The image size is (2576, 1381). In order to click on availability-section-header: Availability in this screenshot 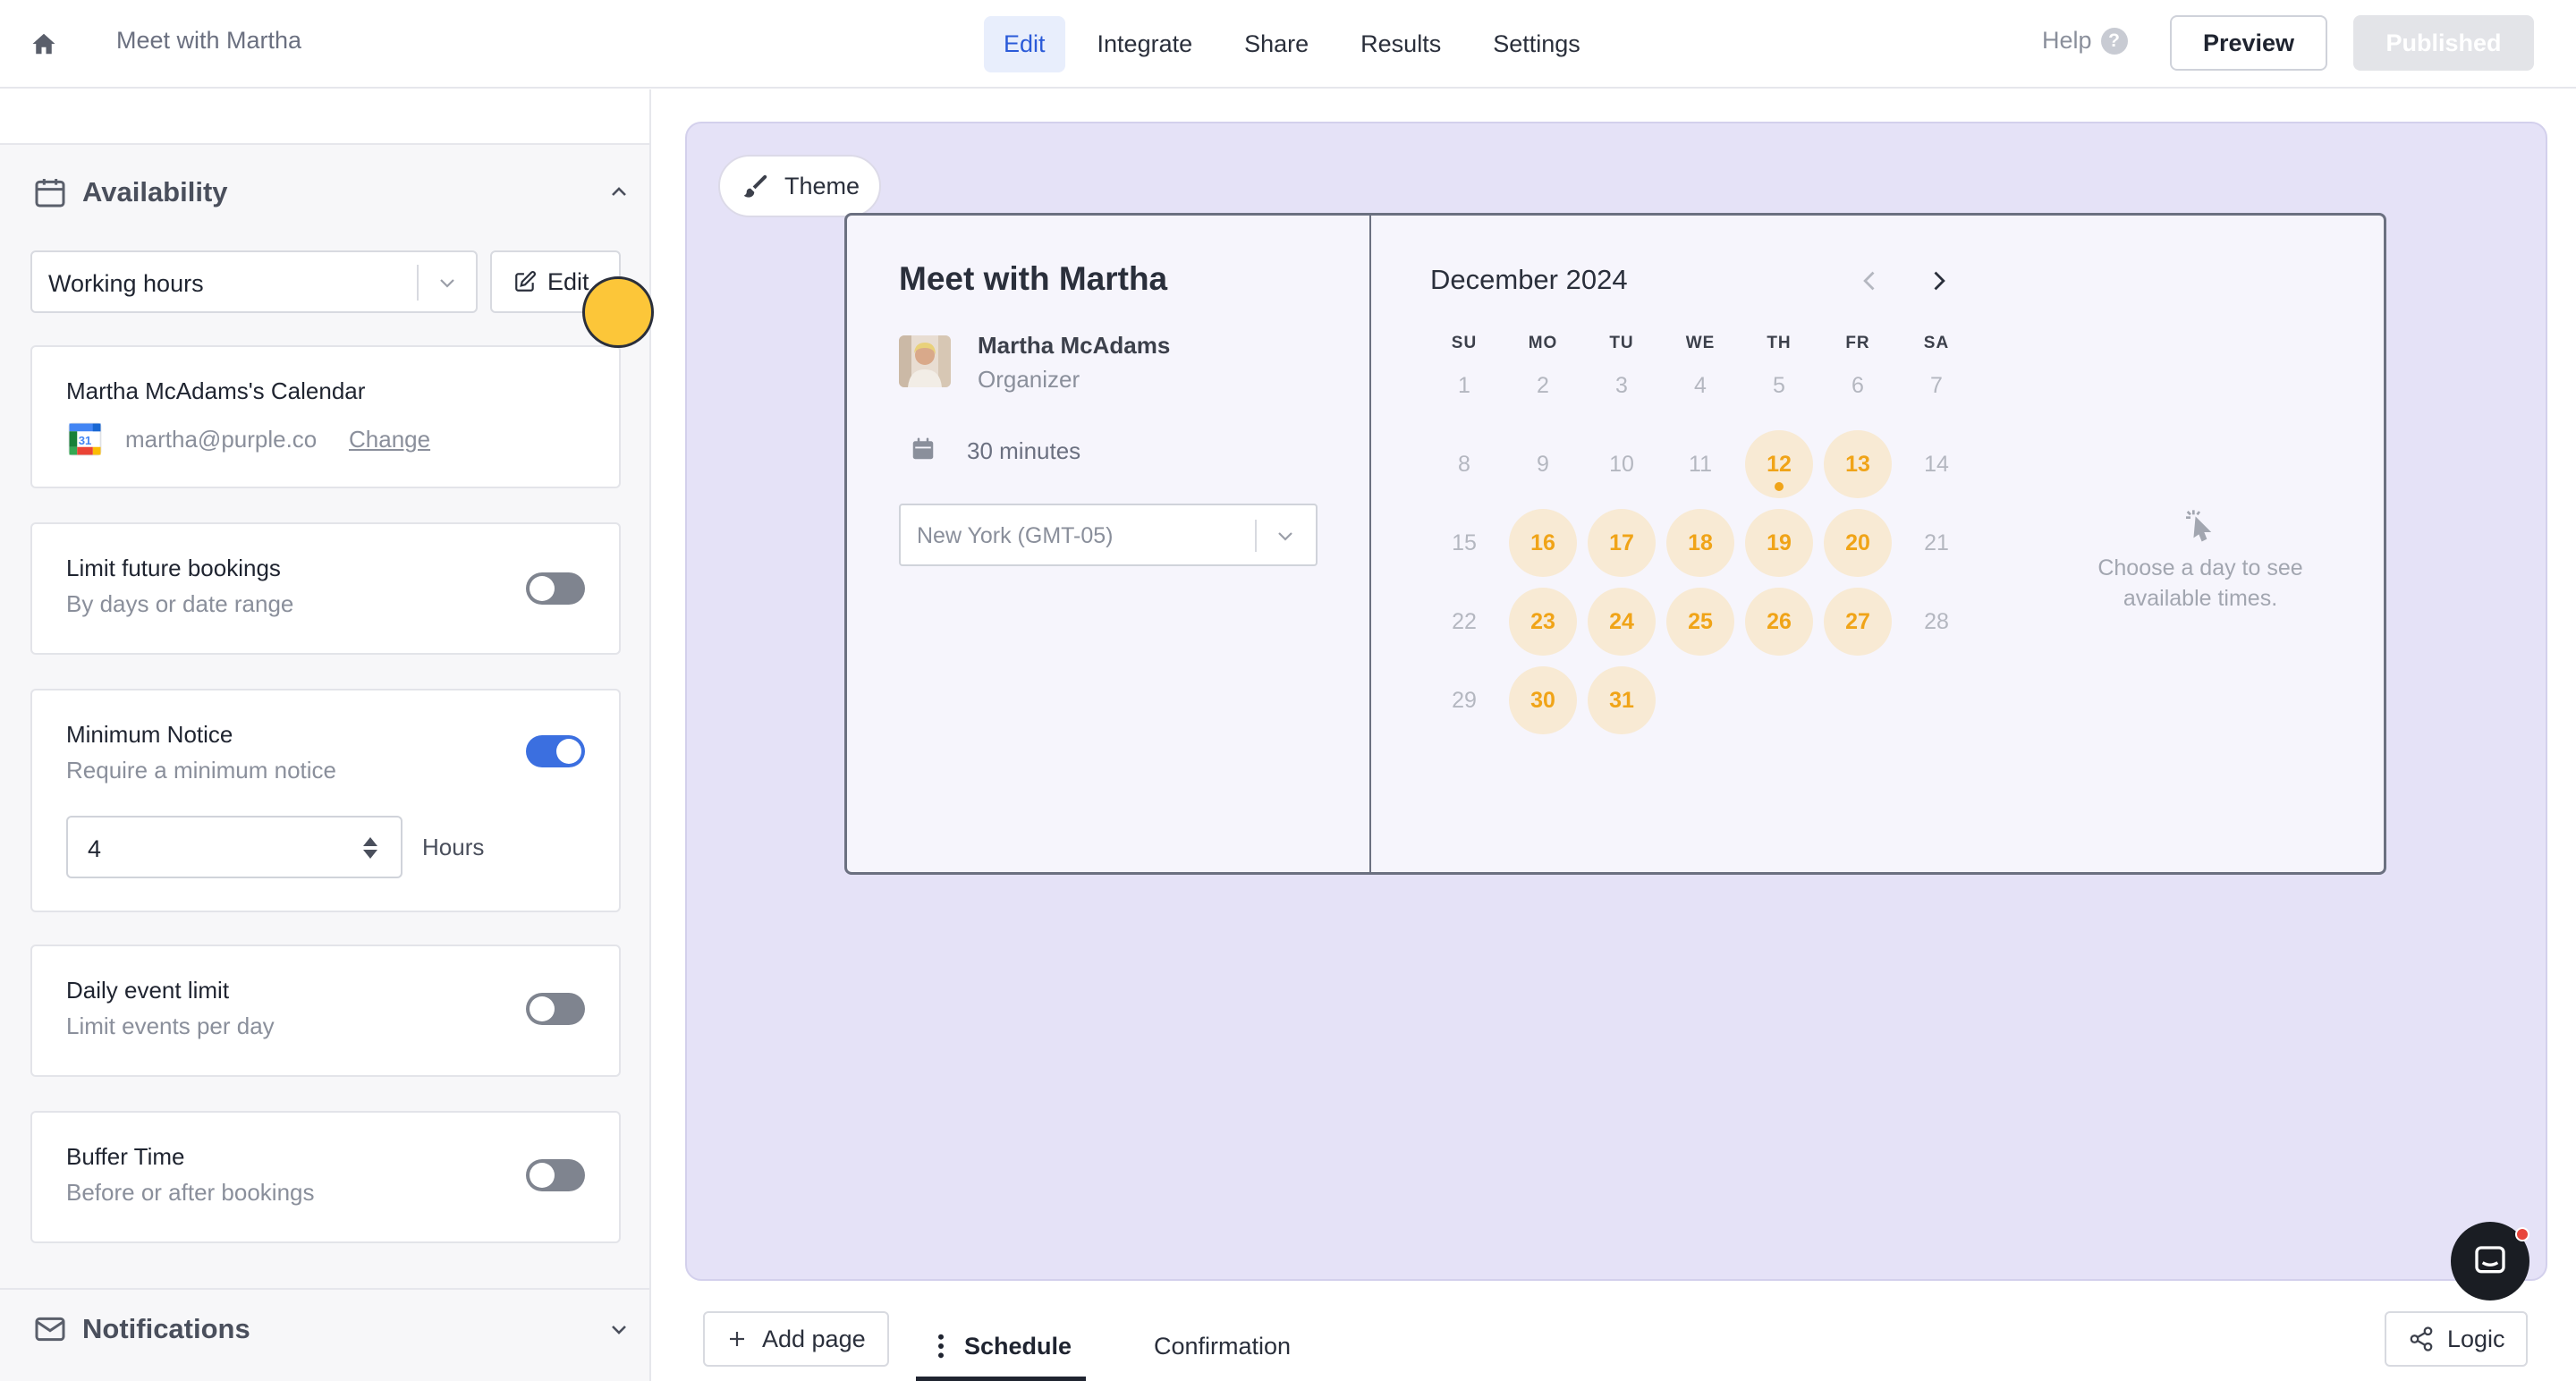, I will do `click(324, 192)`.